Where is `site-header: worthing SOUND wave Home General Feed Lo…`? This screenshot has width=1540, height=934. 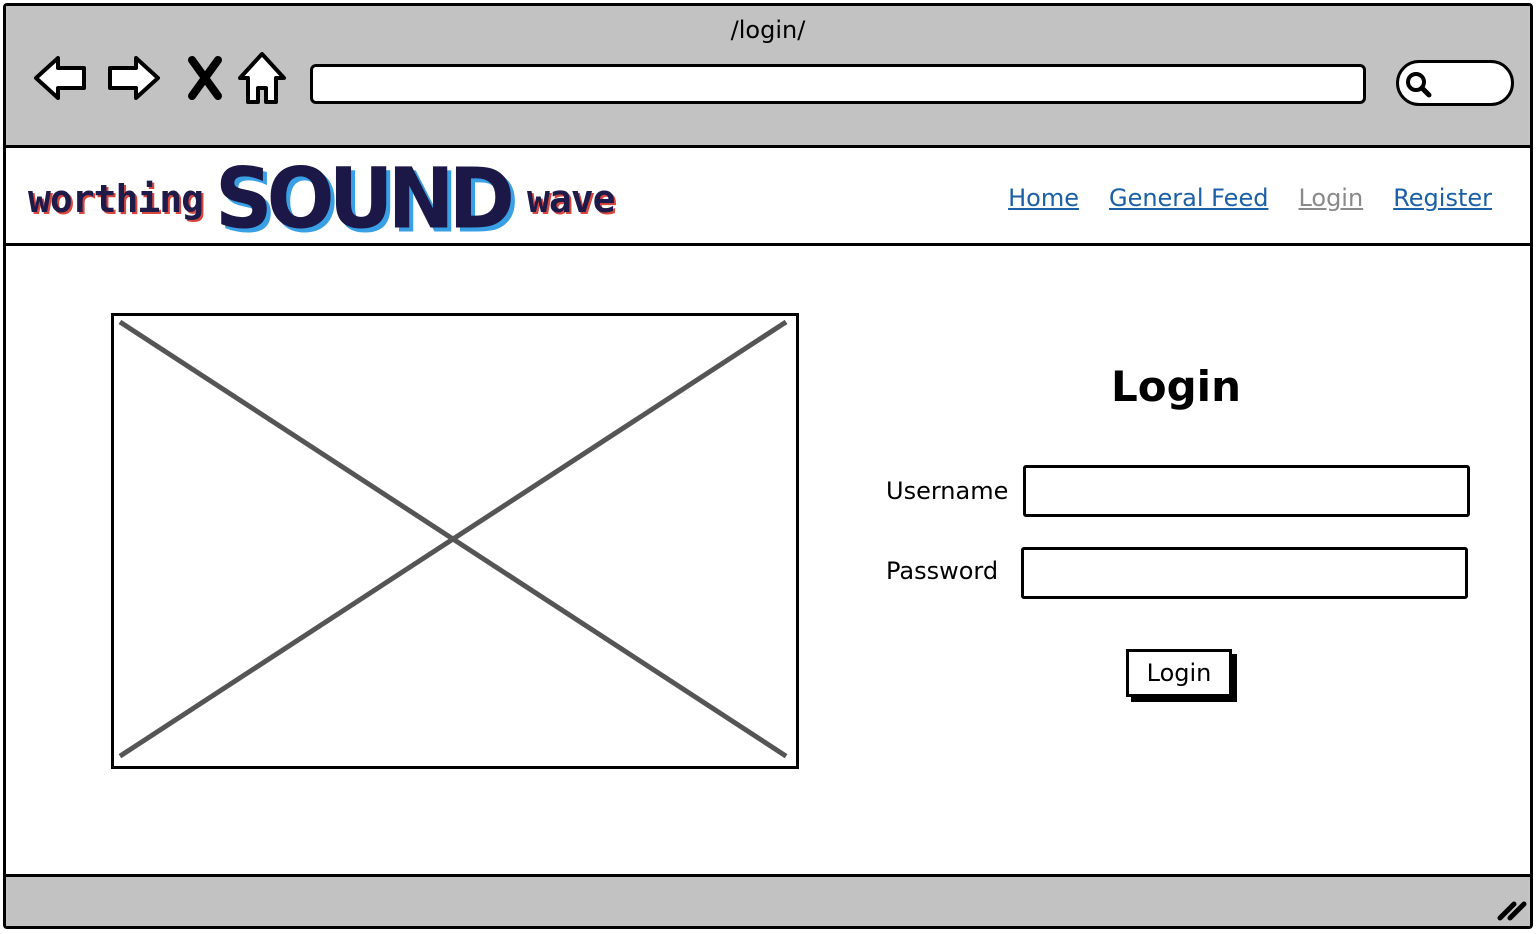
site-header: worthing SOUND wave Home General Feed Lo… is located at coordinates (768, 197).